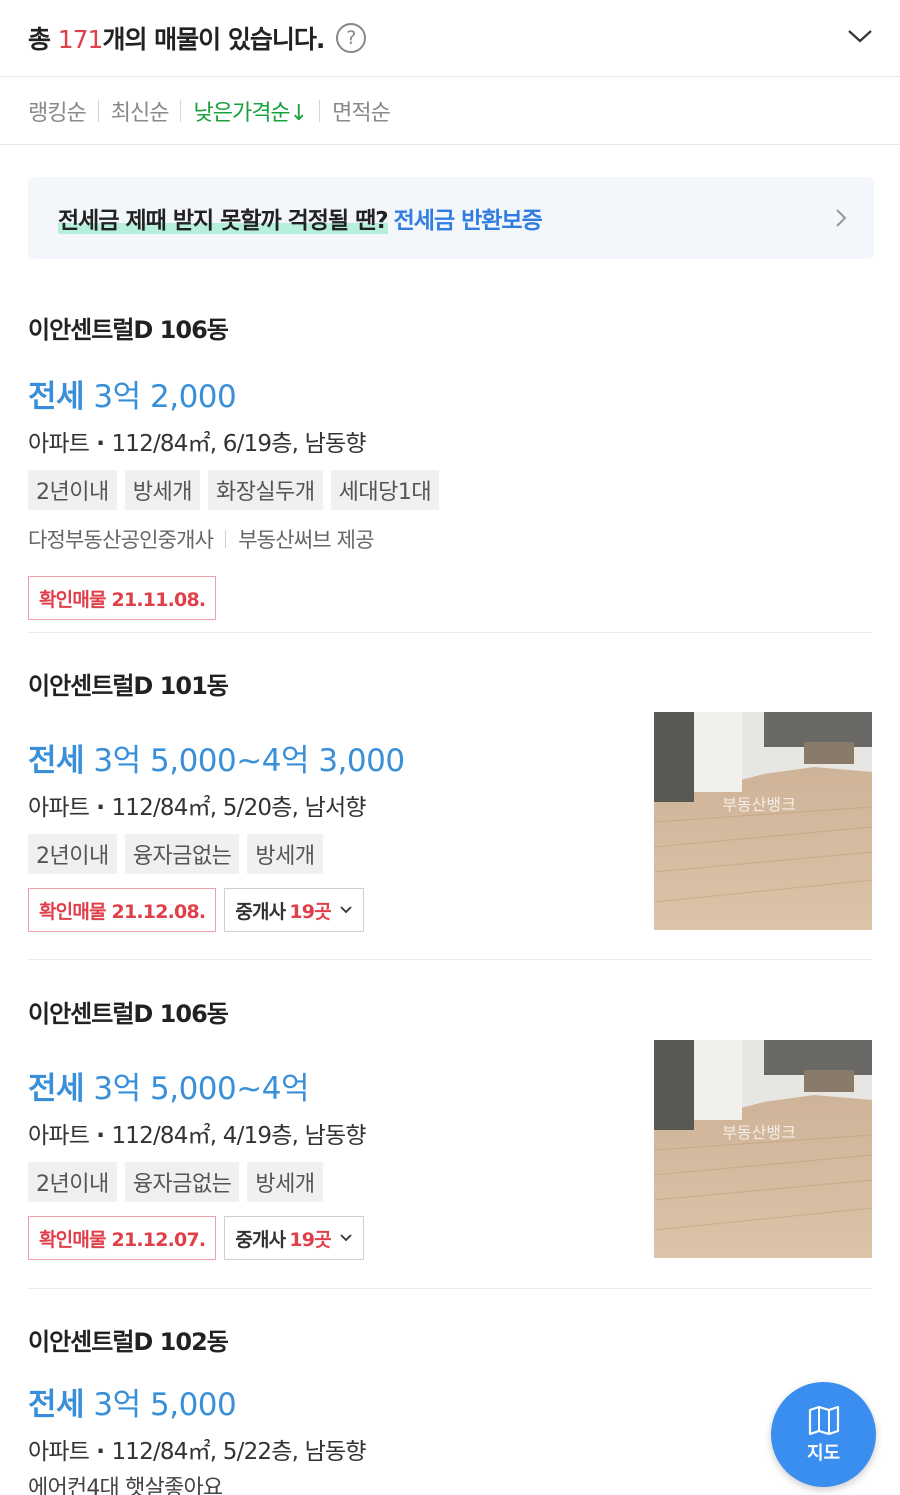  I want to click on spec-detail: 112/84㎡, 4/19층, 남동향, so click(238, 1136).